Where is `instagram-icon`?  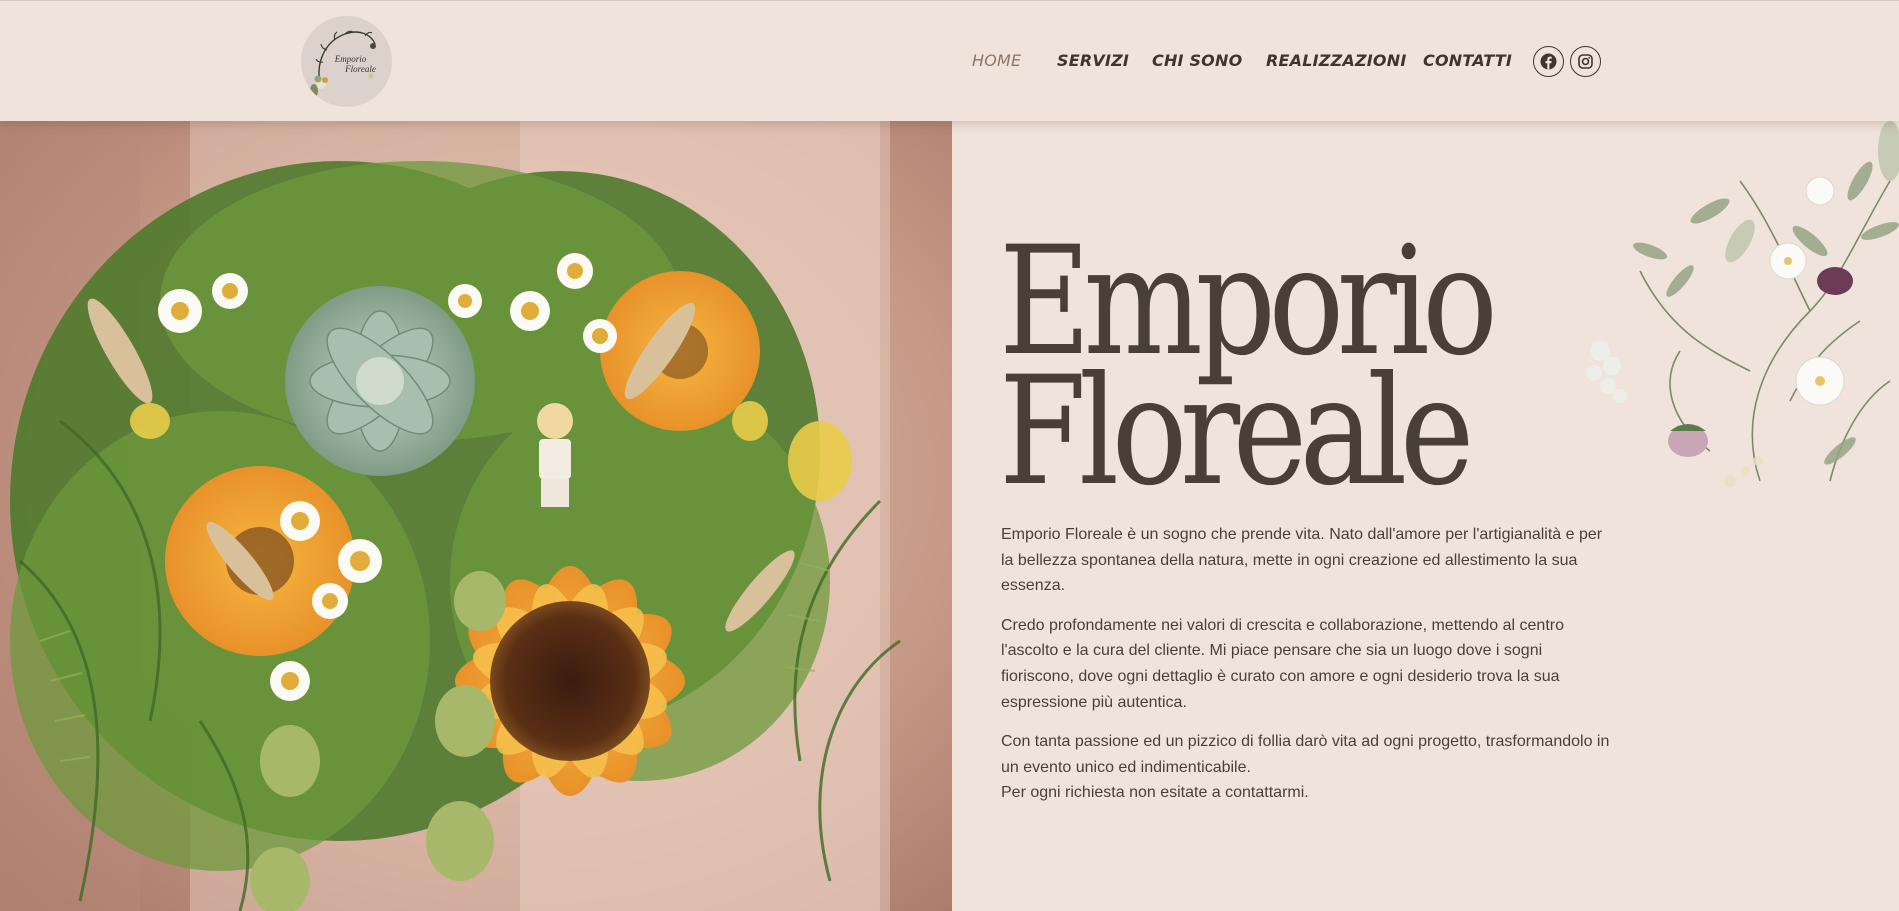 instagram-icon is located at coordinates (1585, 61).